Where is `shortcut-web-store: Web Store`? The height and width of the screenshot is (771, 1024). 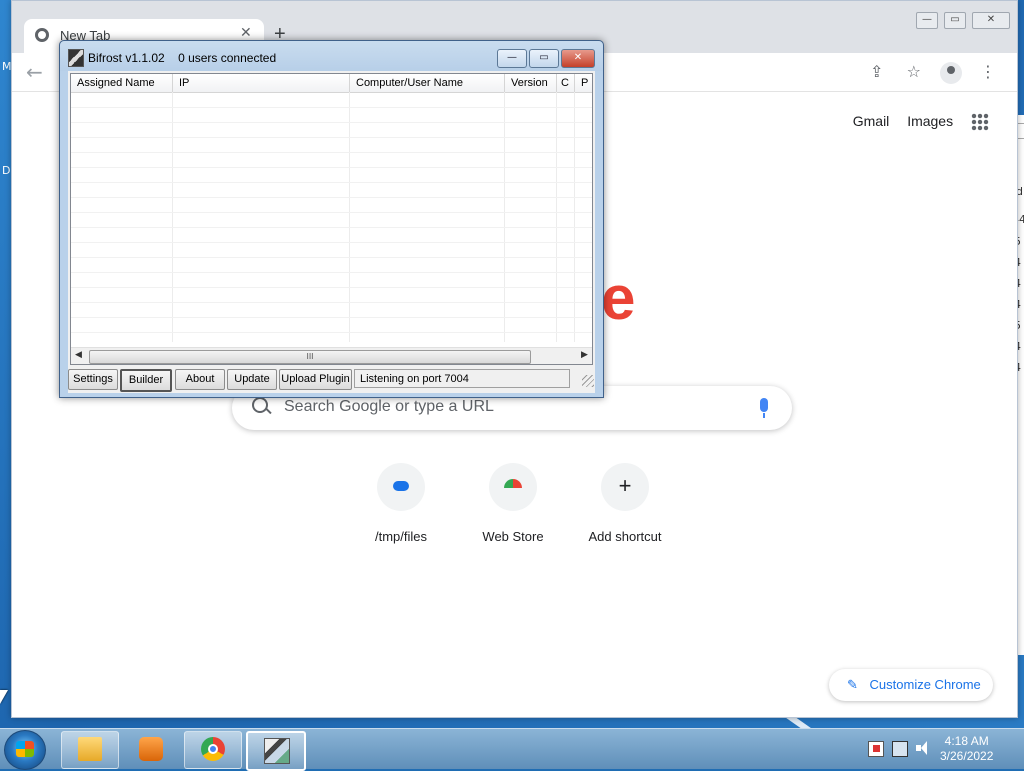 shortcut-web-store: Web Store is located at coordinates (513, 503).